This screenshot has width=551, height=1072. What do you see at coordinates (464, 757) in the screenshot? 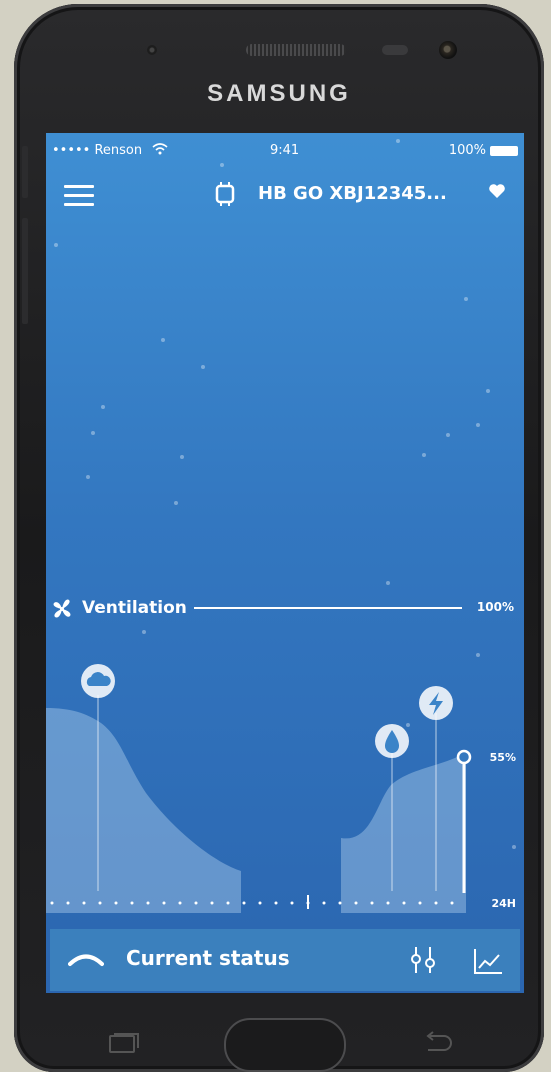
I see `current-level-handle` at bounding box center [464, 757].